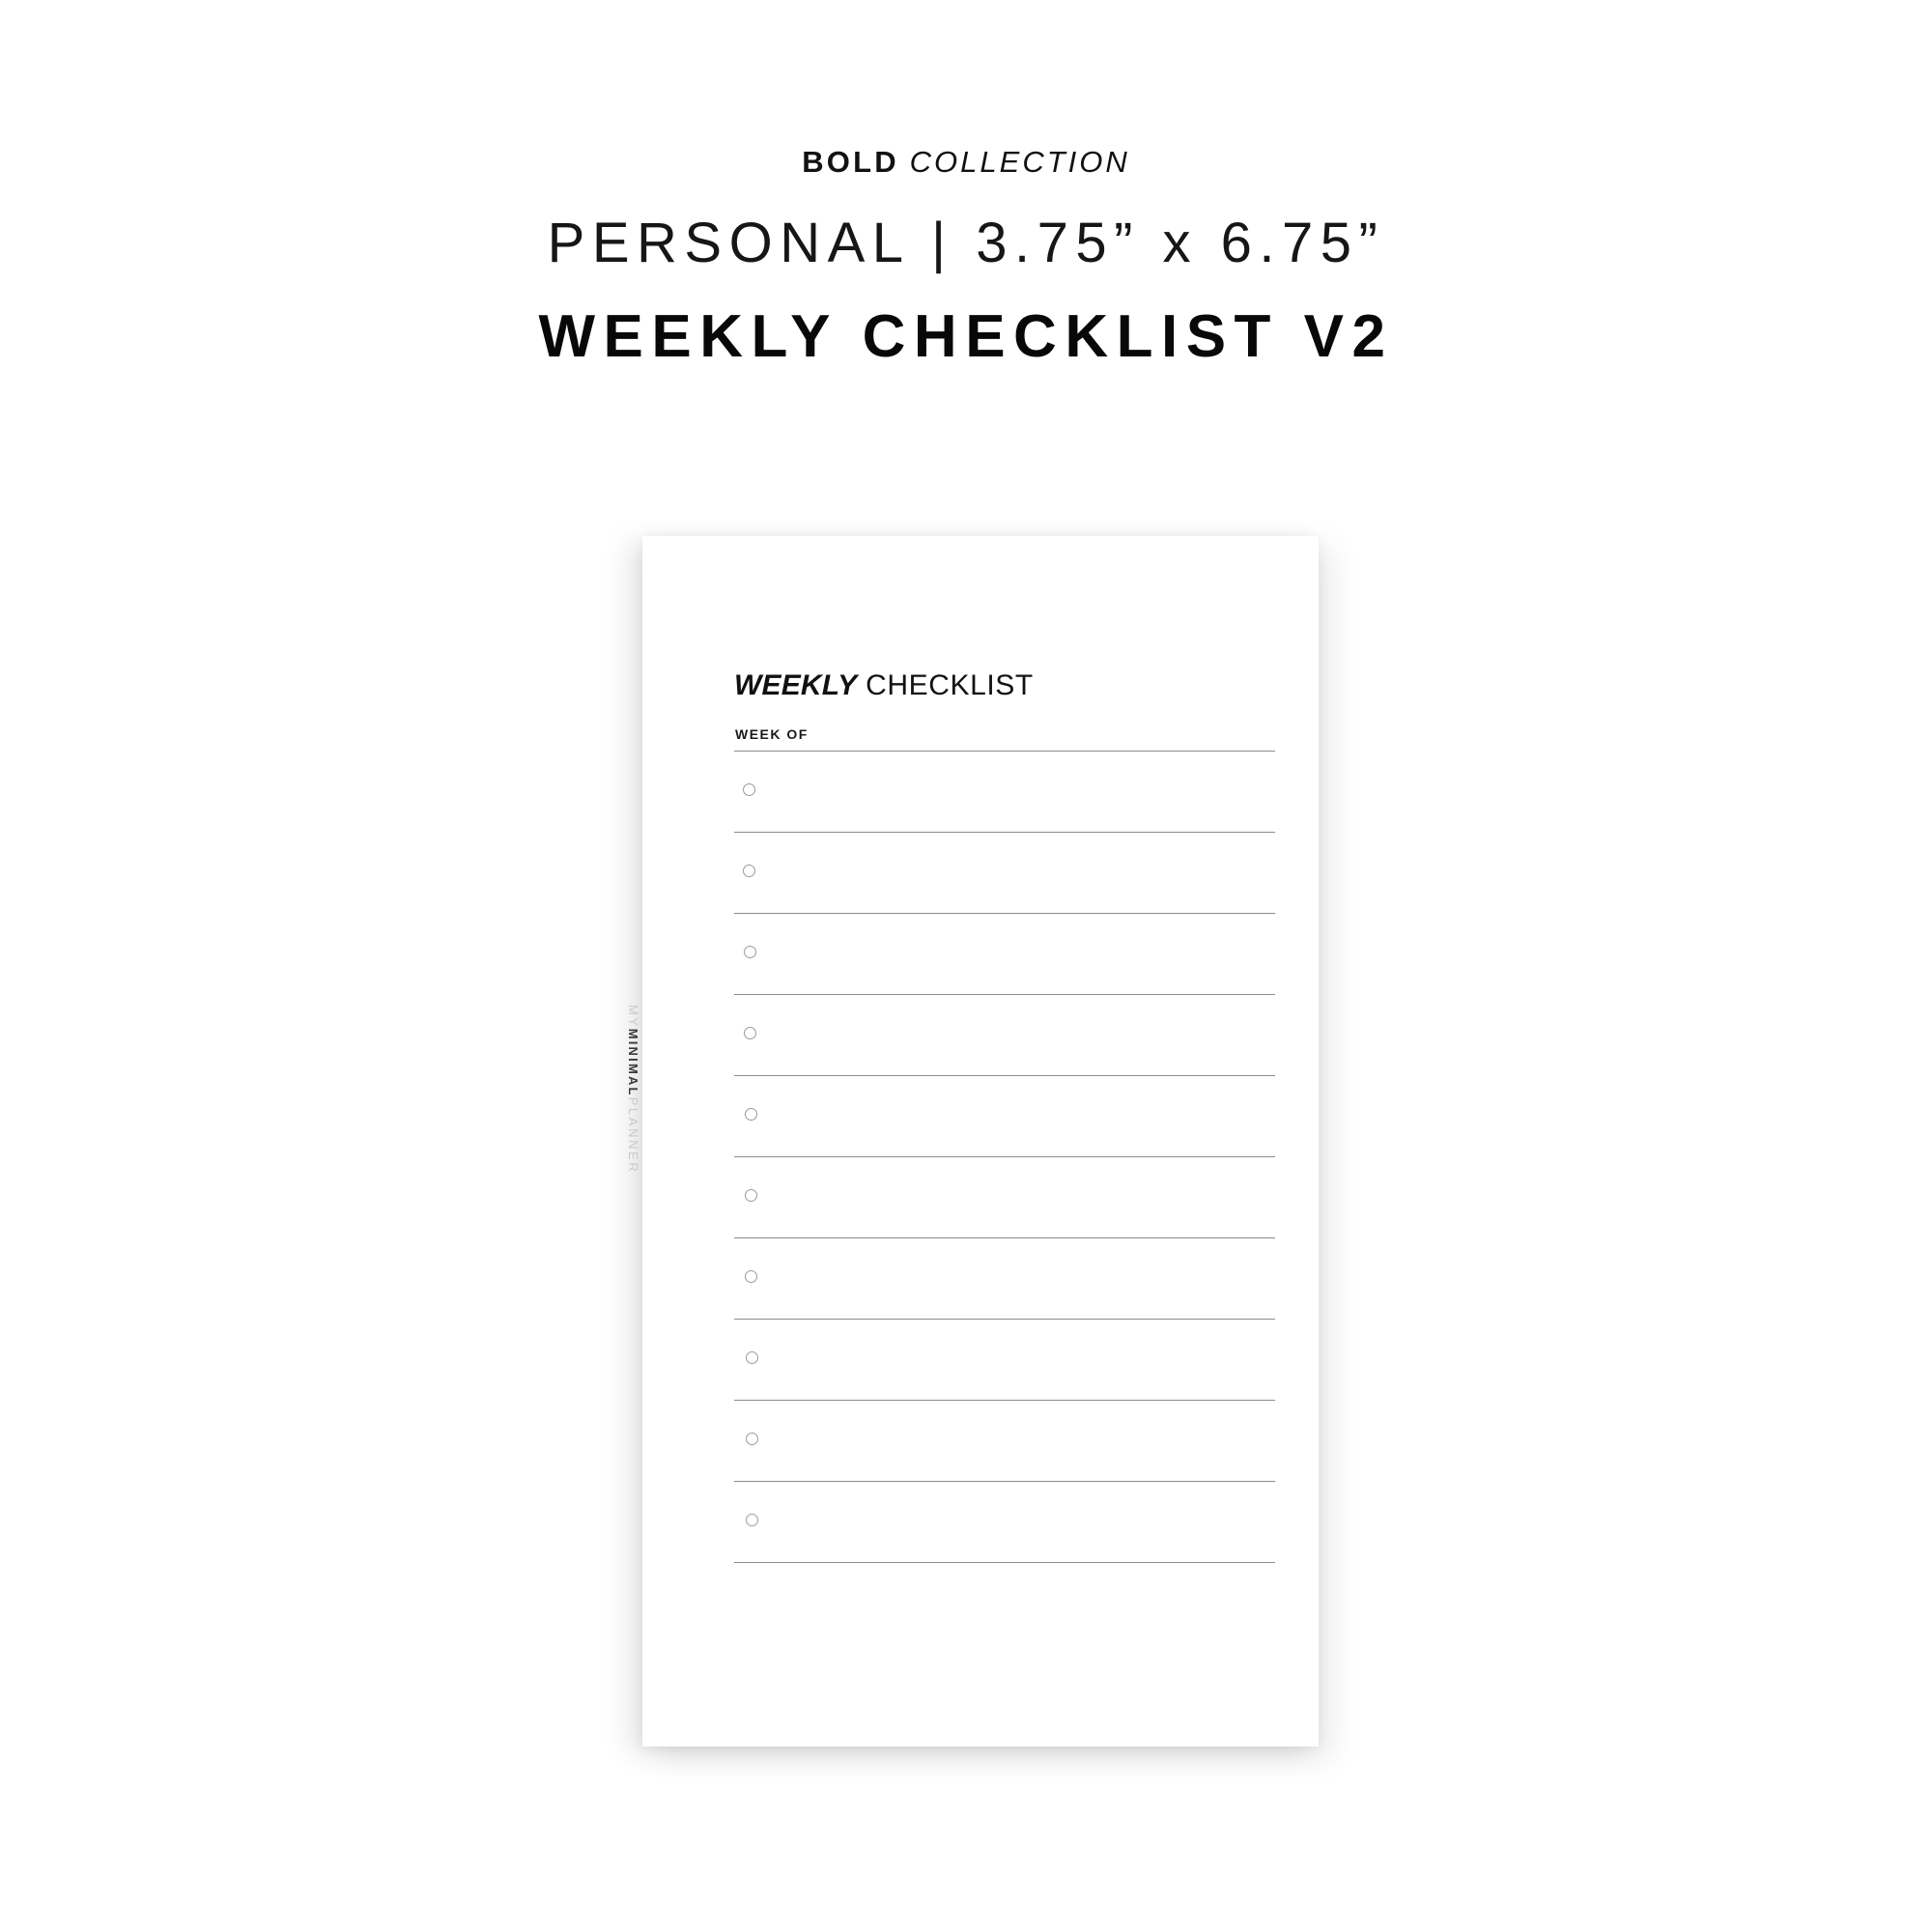 The width and height of the screenshot is (1932, 1932). Describe the element at coordinates (850, 162) in the screenshot. I see `collection-name-bold: BOLD` at that location.